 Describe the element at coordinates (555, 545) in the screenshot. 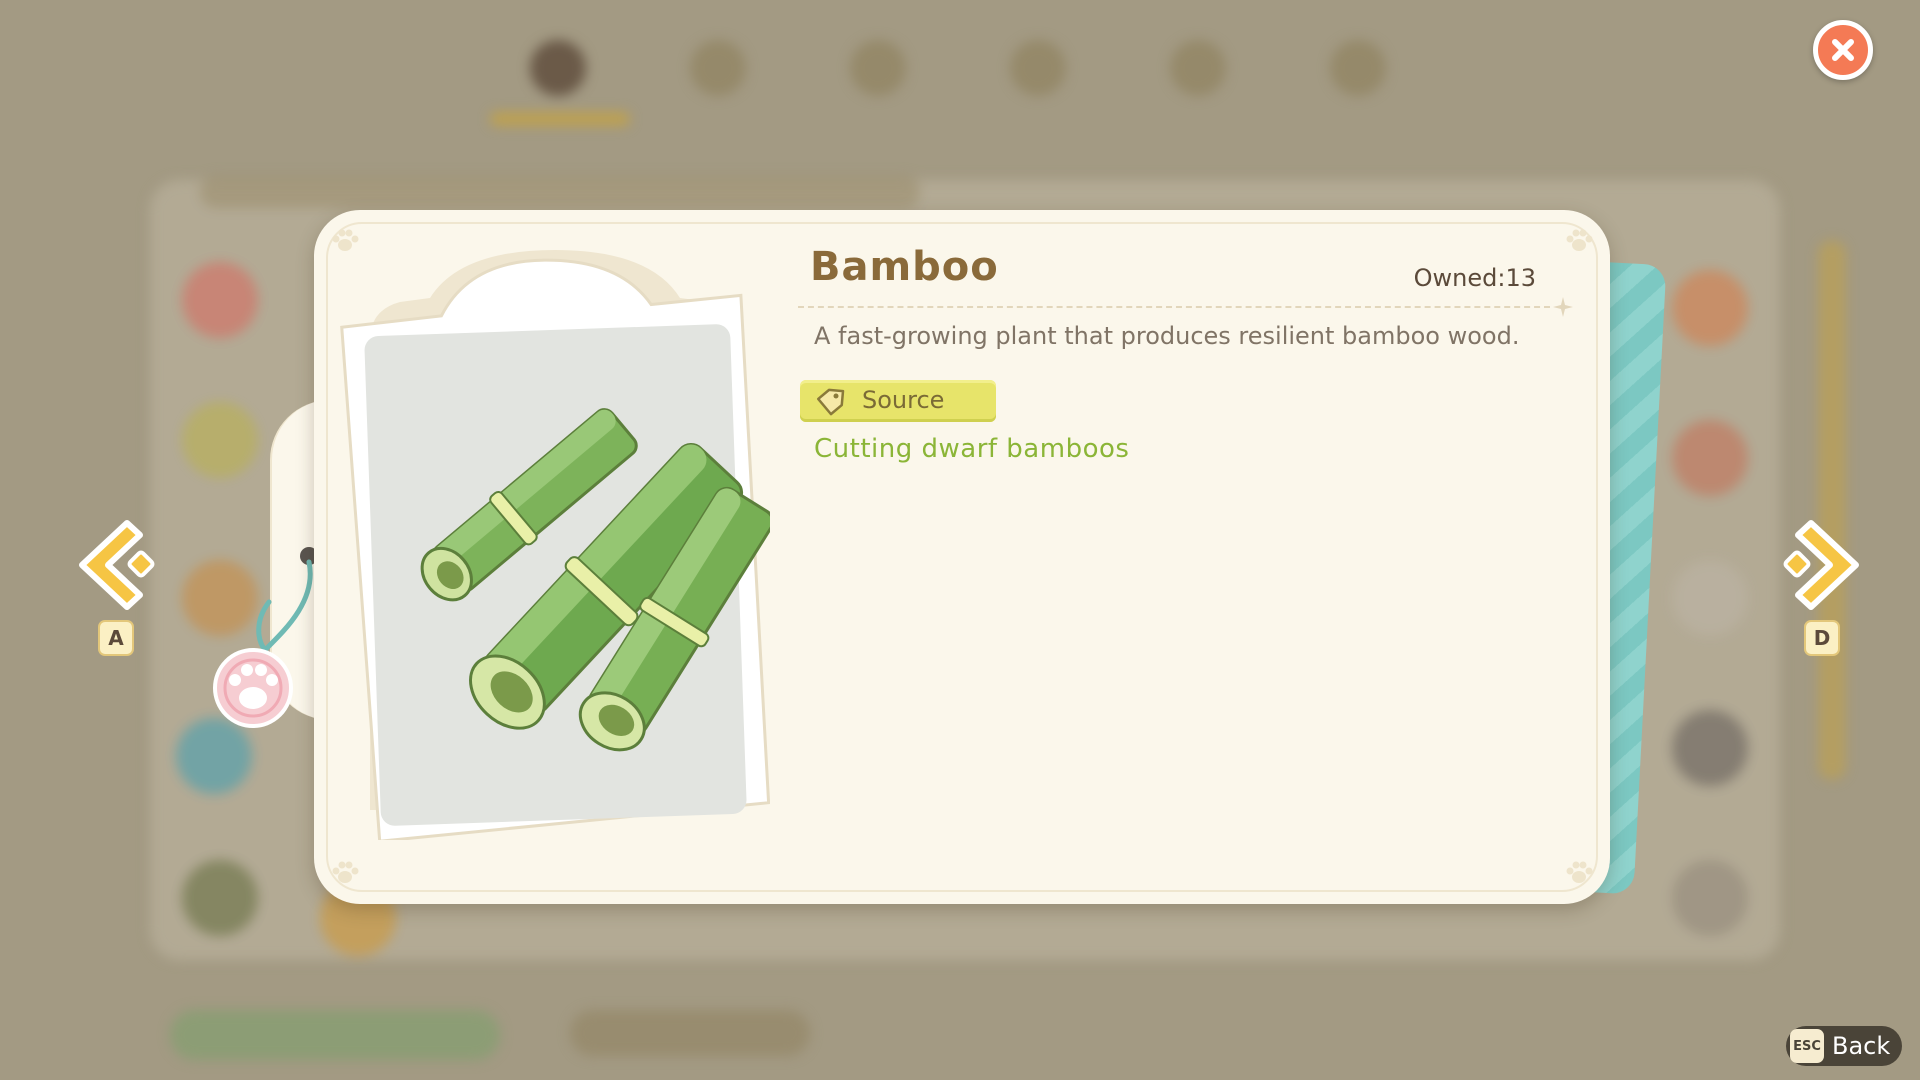

I see `item-portrait` at that location.